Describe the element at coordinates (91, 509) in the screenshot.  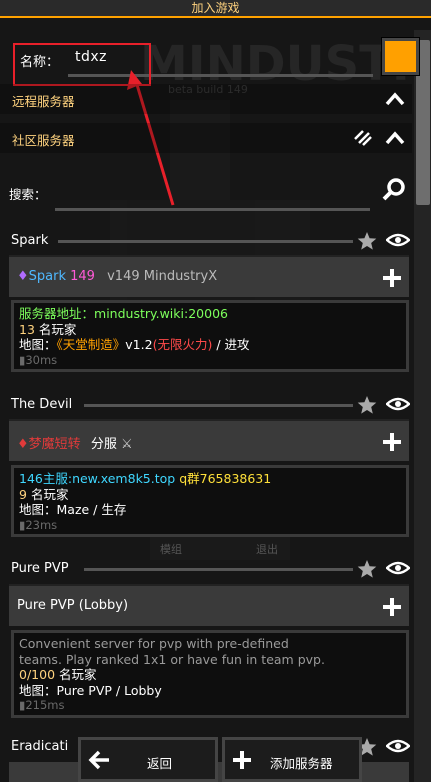
I see `map-name: Maze / 生存` at that location.